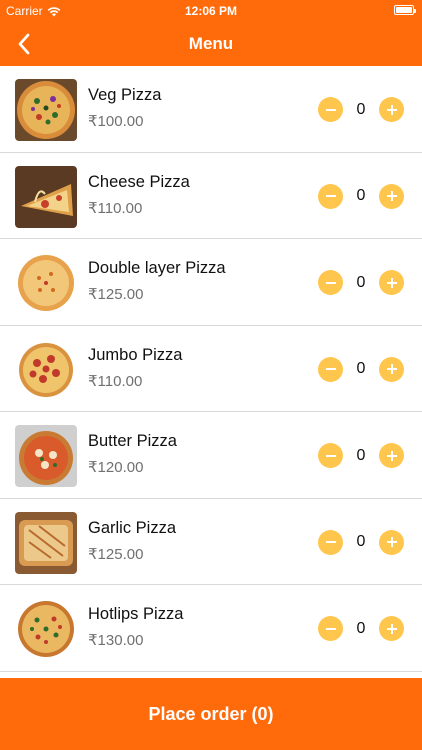 The height and width of the screenshot is (750, 422). What do you see at coordinates (211, 109) in the screenshot?
I see `menu-item-row: Veg Pizza ₹100.00 0` at bounding box center [211, 109].